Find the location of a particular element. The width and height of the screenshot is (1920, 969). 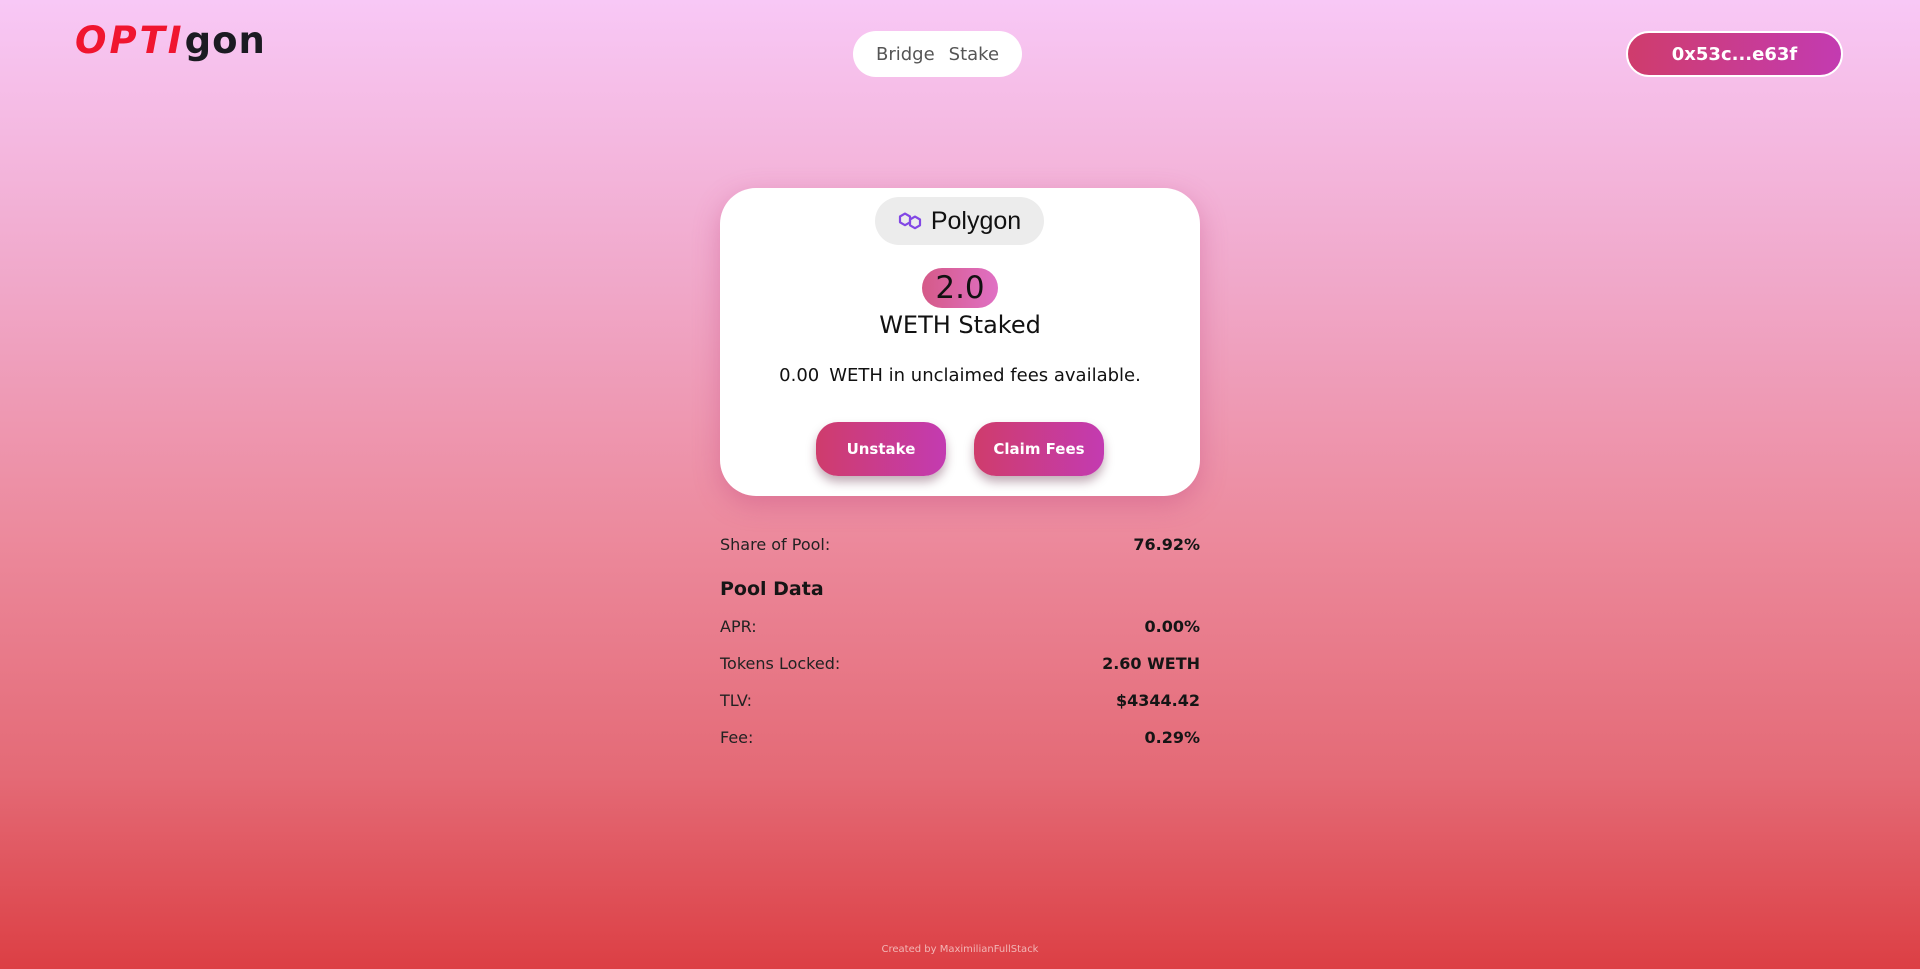

unclaimed-fees-text: WETH in unclaimed fees available. is located at coordinates (985, 375).